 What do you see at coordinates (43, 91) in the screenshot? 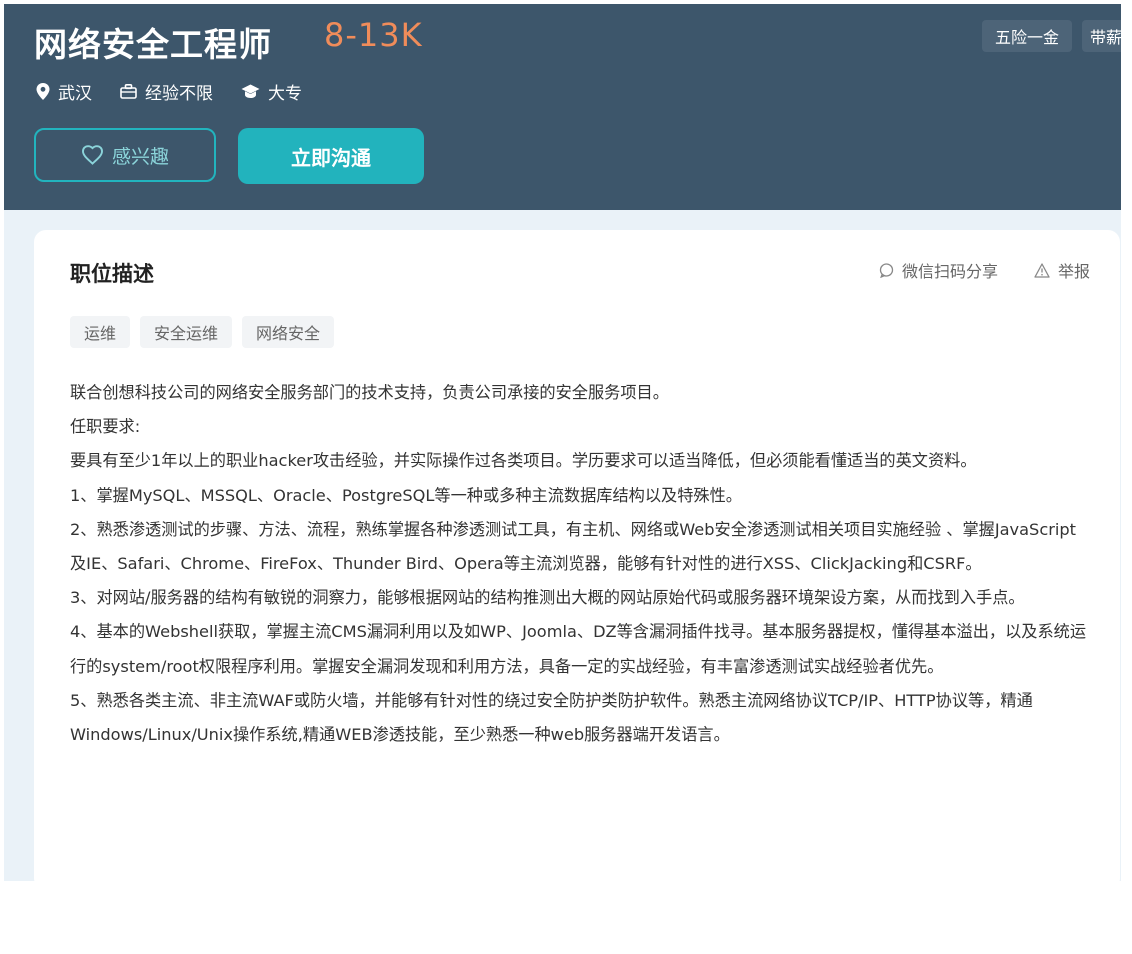
I see `location-pin-icon` at bounding box center [43, 91].